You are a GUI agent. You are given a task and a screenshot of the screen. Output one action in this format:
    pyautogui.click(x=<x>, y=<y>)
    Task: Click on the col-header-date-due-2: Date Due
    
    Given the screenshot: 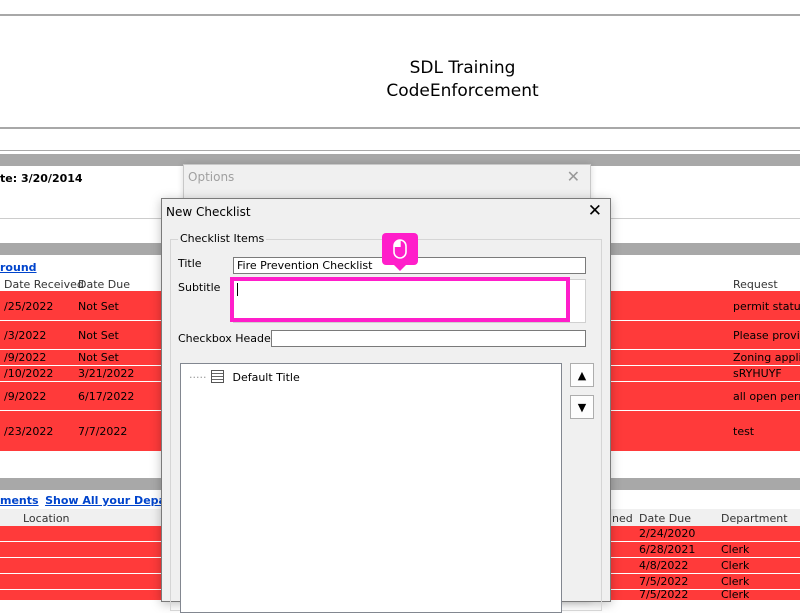 What is the action you would take?
    pyautogui.click(x=665, y=518)
    